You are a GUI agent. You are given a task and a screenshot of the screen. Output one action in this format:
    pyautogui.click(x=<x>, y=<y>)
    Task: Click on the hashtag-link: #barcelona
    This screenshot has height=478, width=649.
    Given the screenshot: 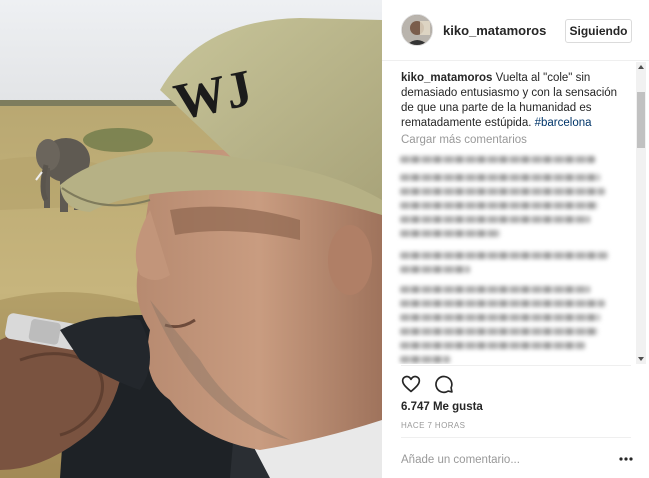 What is the action you would take?
    pyautogui.click(x=563, y=123)
    